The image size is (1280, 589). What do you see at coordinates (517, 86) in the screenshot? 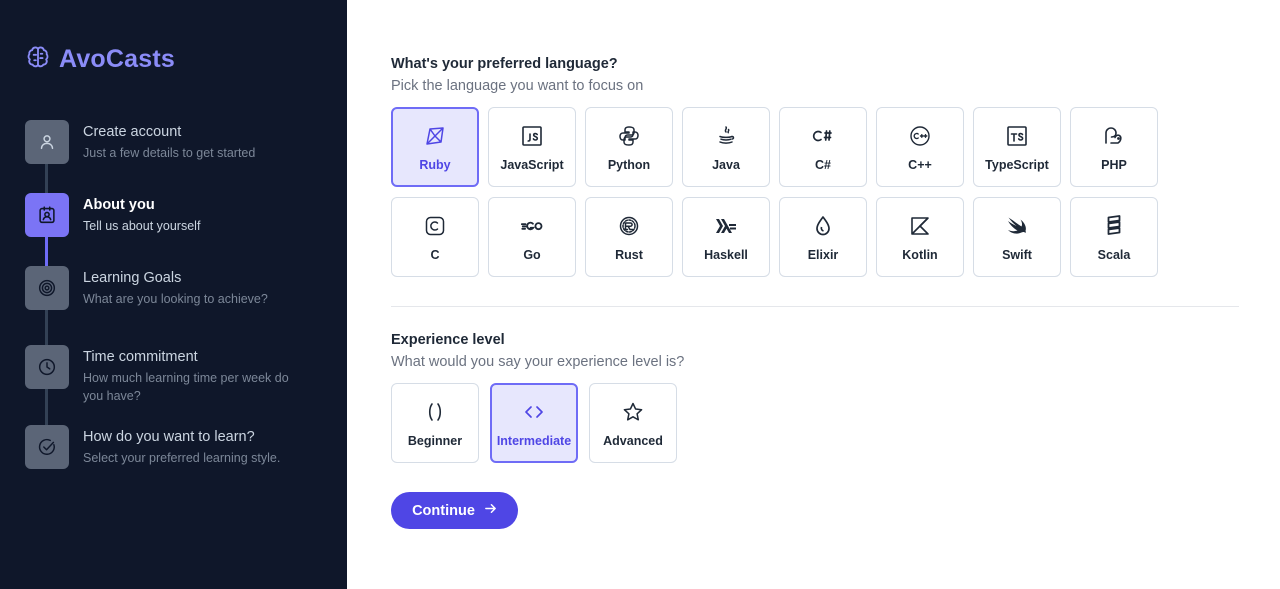
I see `language-question-subtitle: Pick the language you want to focus on` at bounding box center [517, 86].